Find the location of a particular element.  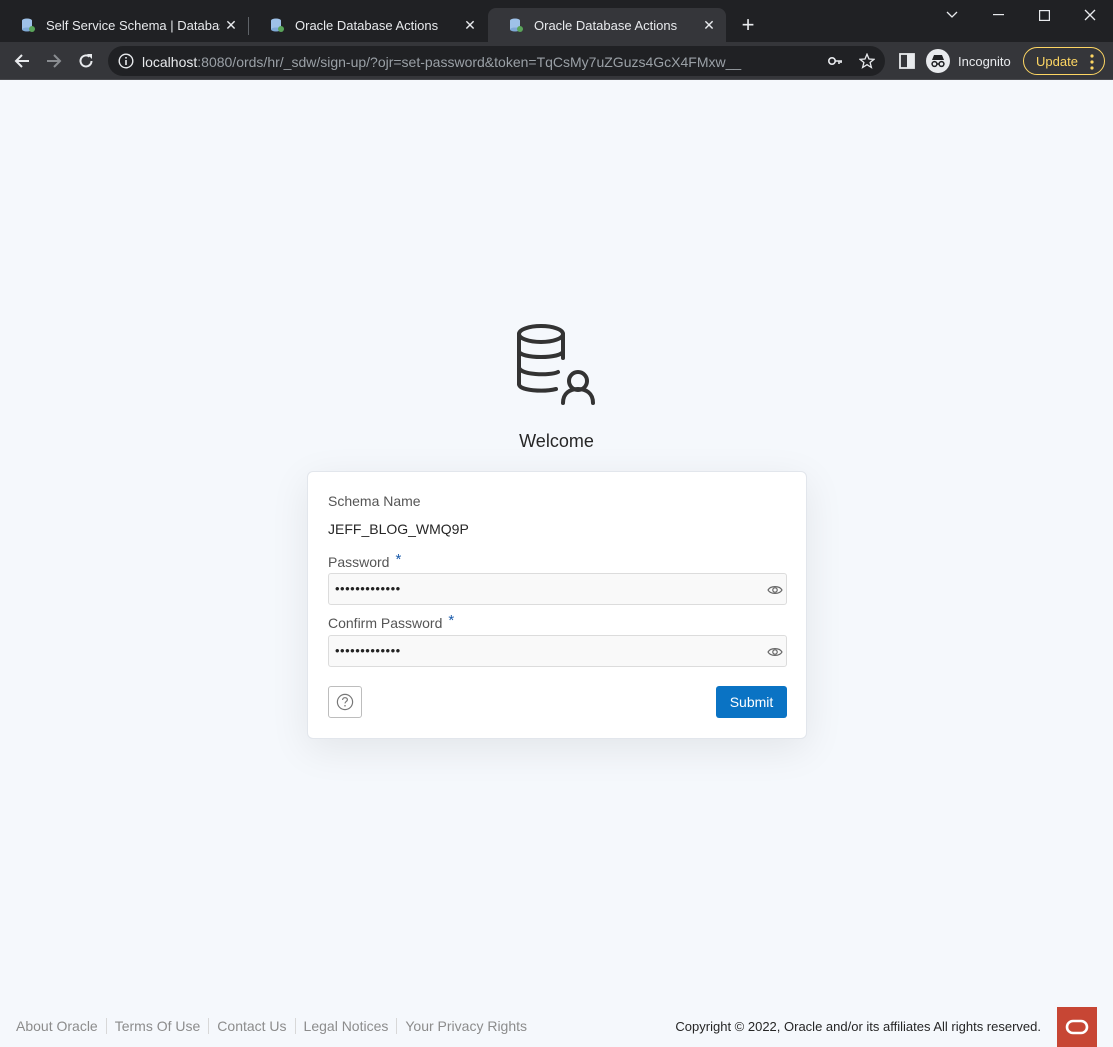

incognito-indicator: Incognito is located at coordinates (968, 61).